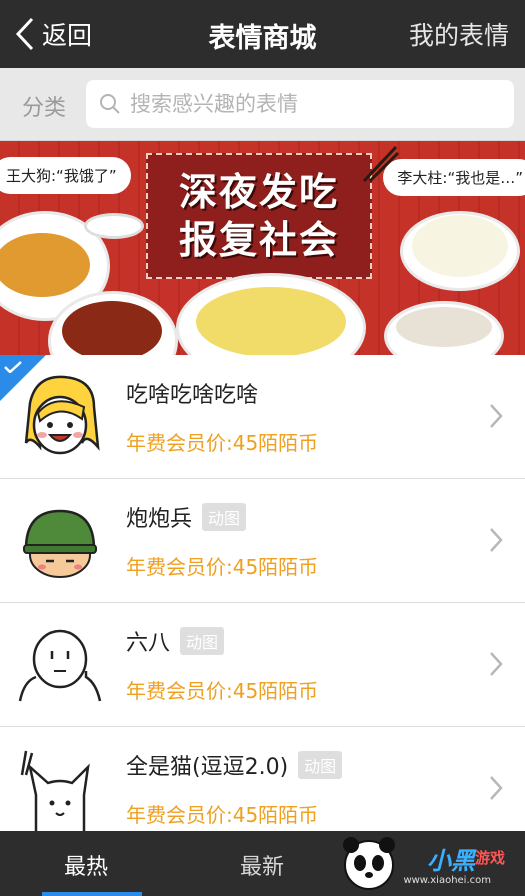 This screenshot has width=525, height=896. What do you see at coordinates (310, 104) in the screenshot?
I see `search-input` at bounding box center [310, 104].